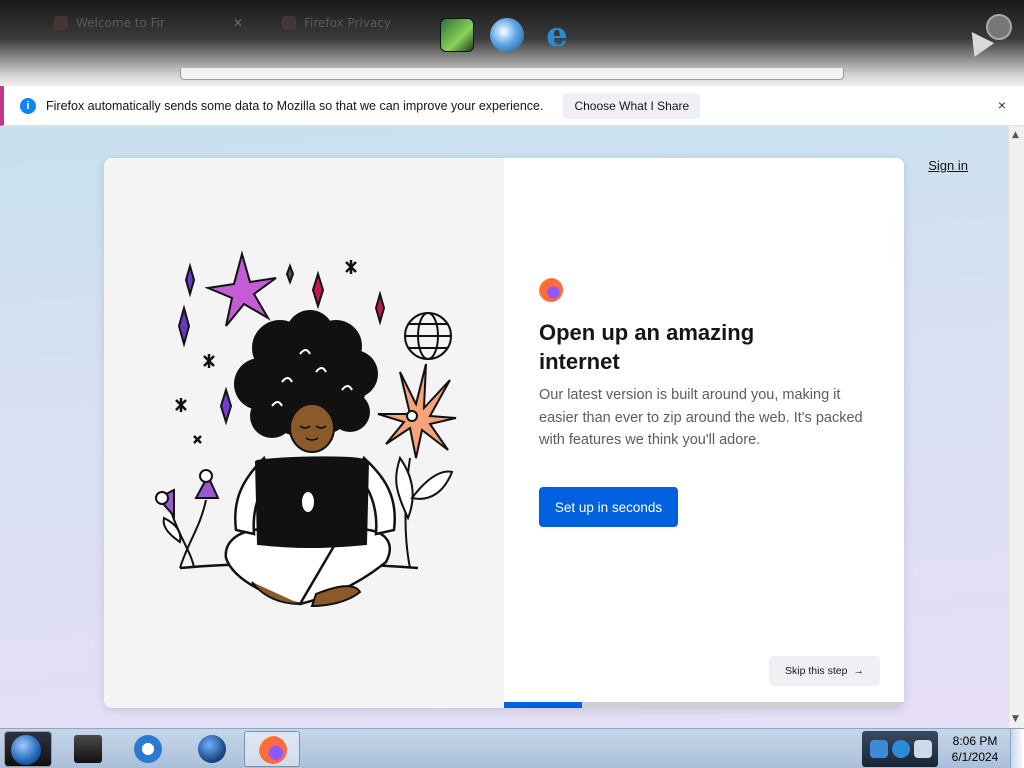 This screenshot has height=768, width=1024. What do you see at coordinates (647, 347) in the screenshot?
I see `onboarding-headline: Open up an amazing internet` at bounding box center [647, 347].